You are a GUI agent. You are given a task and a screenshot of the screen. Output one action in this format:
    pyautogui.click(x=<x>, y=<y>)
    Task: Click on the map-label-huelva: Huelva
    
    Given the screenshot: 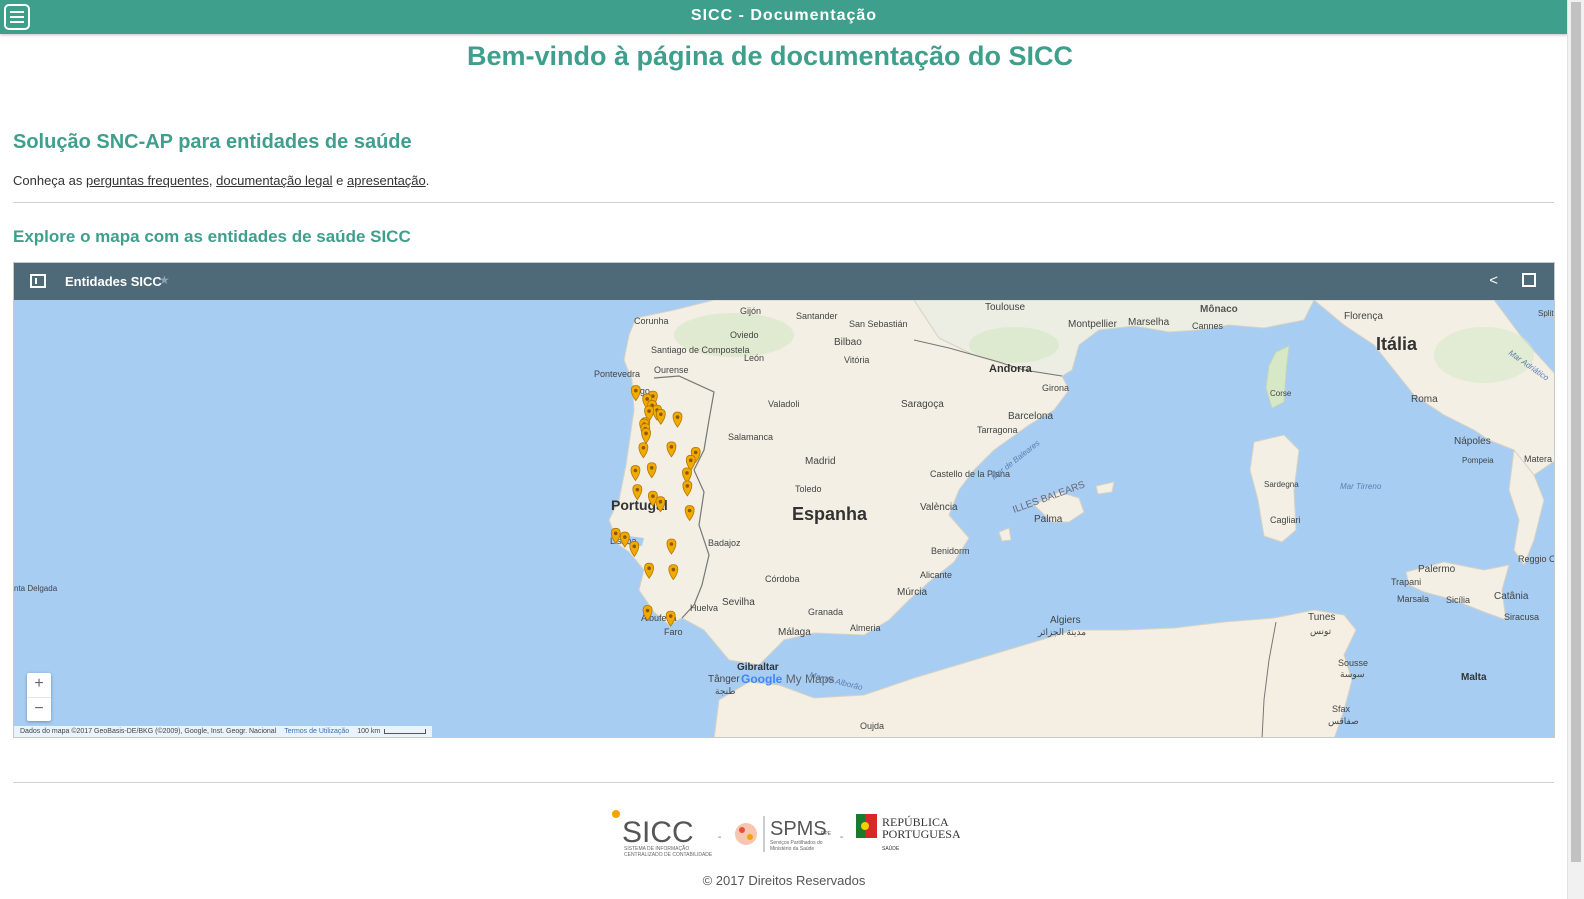 What is the action you would take?
    pyautogui.click(x=704, y=608)
    